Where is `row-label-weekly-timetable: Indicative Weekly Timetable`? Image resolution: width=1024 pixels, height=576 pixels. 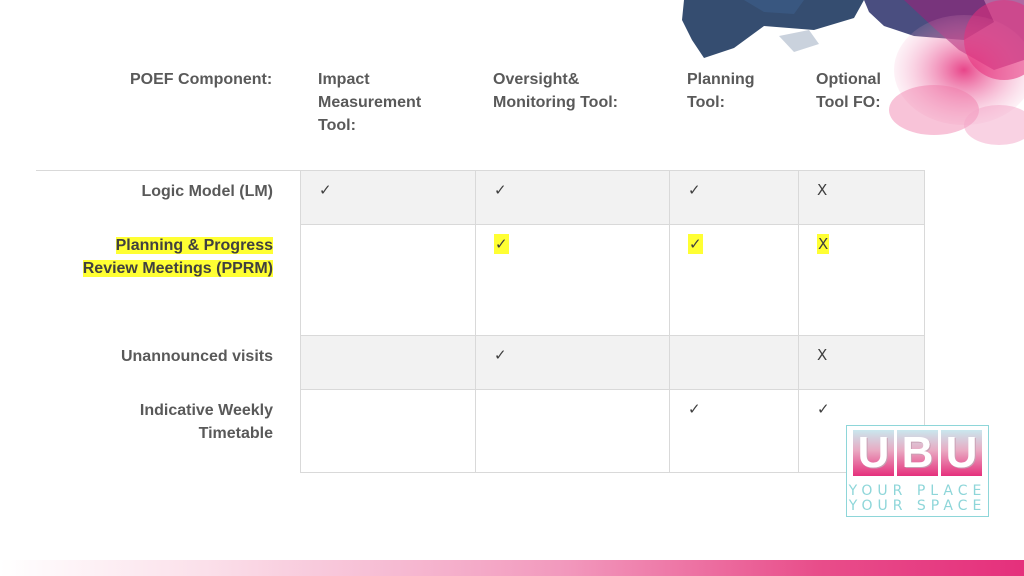 row-label-weekly-timetable: Indicative Weekly Timetable is located at coordinates (206, 422).